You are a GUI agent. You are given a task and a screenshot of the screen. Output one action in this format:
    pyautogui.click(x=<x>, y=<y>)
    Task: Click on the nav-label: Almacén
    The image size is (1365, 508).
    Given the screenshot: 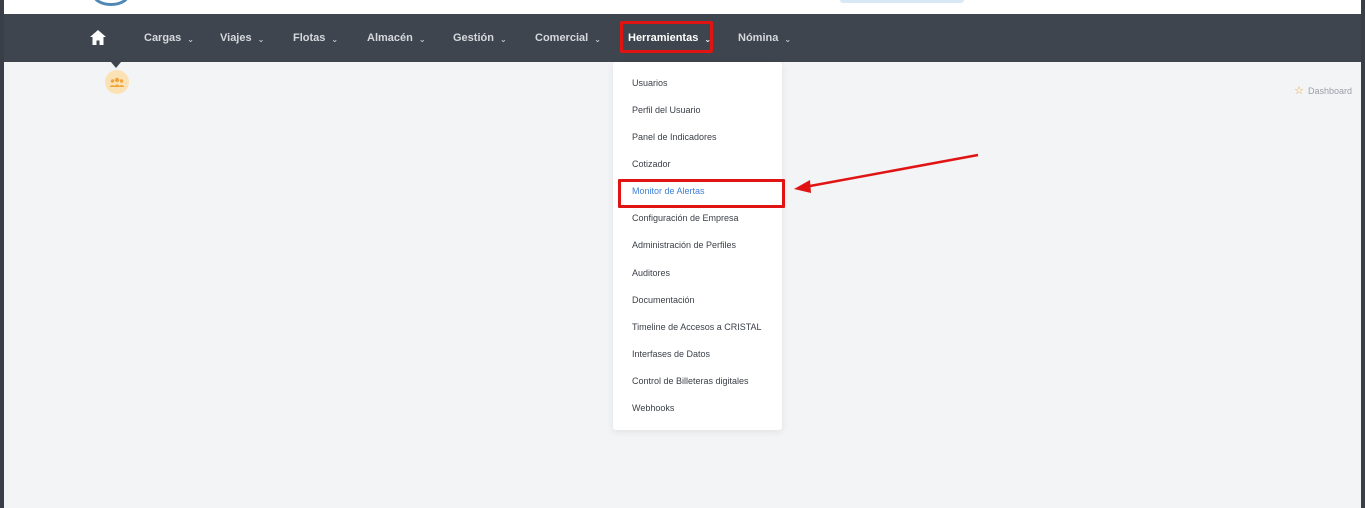 What is the action you would take?
    pyautogui.click(x=390, y=38)
    